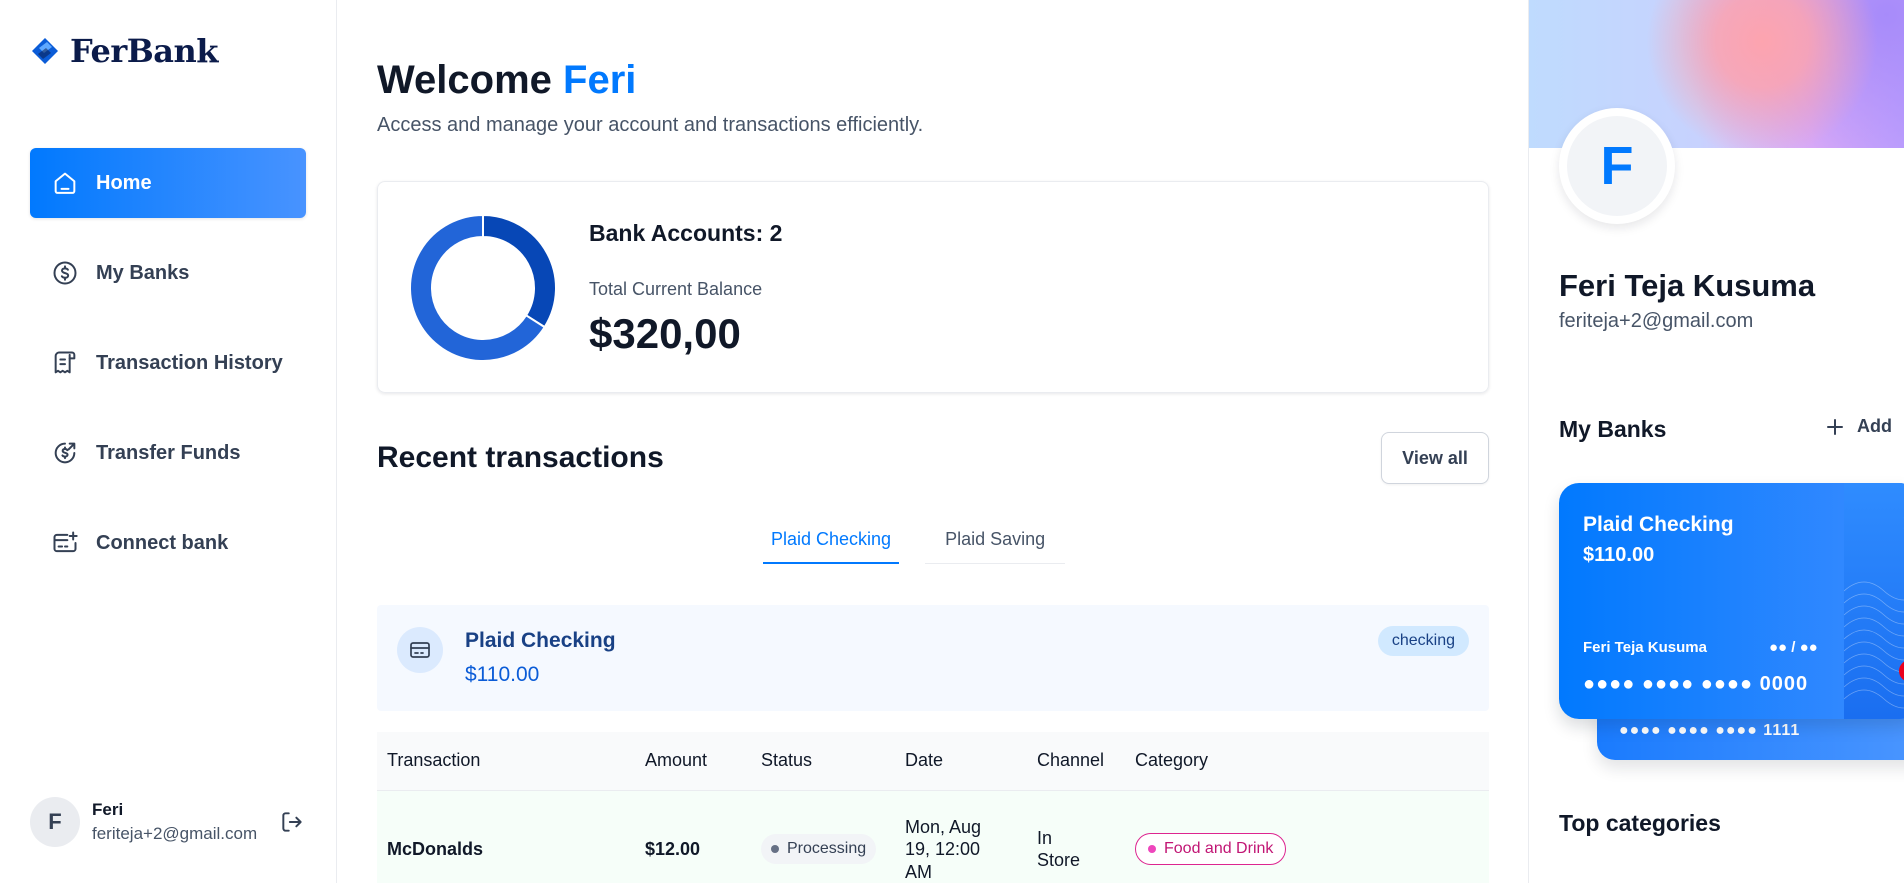 The image size is (1904, 883). Describe the element at coordinates (831, 539) in the screenshot. I see `tab-plaid-checking: Plaid Checking` at that location.